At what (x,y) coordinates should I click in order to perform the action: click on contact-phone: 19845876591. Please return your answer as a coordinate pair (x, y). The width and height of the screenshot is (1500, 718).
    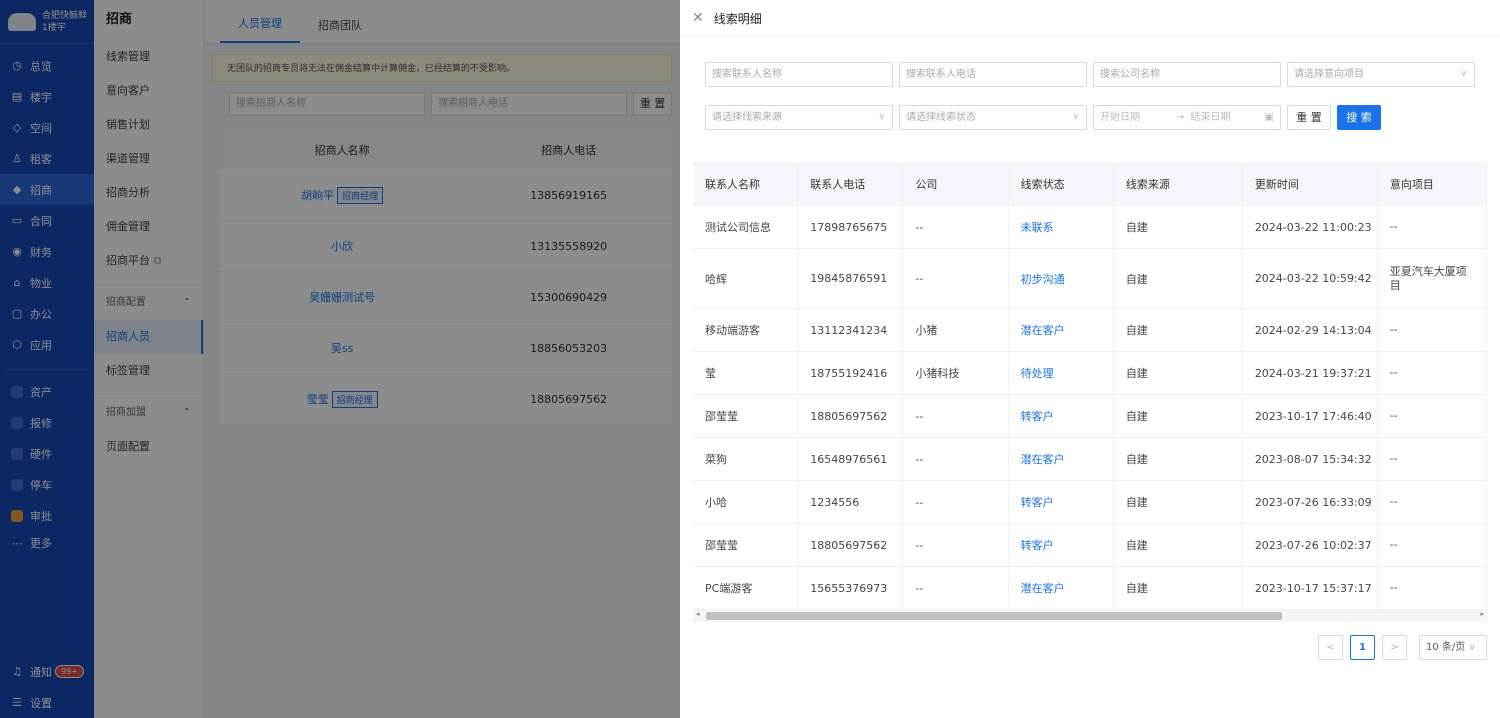
    Looking at the image, I should click on (851, 278).